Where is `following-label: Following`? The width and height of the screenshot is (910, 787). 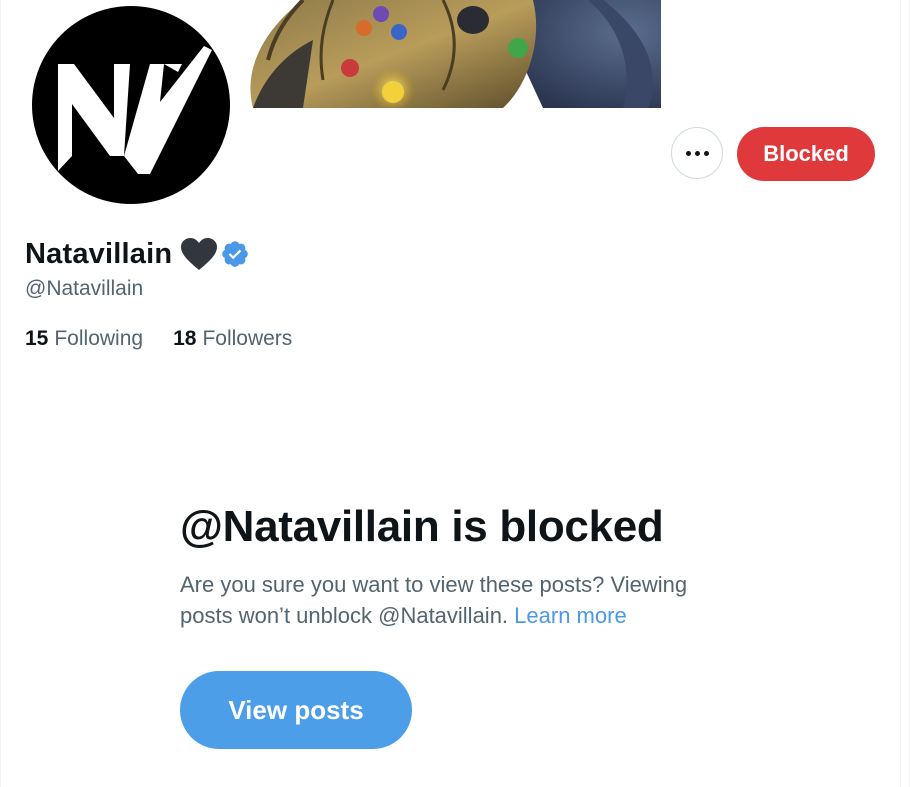
following-label: Following is located at coordinates (99, 338).